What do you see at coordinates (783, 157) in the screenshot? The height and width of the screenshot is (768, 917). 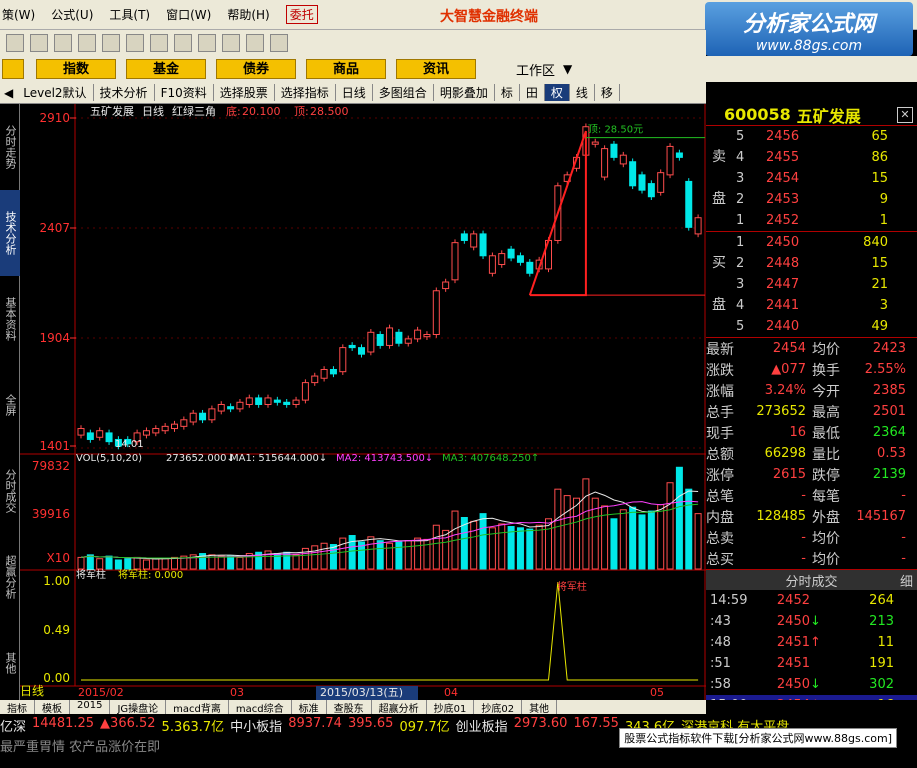 I see `order-price: 2455` at bounding box center [783, 157].